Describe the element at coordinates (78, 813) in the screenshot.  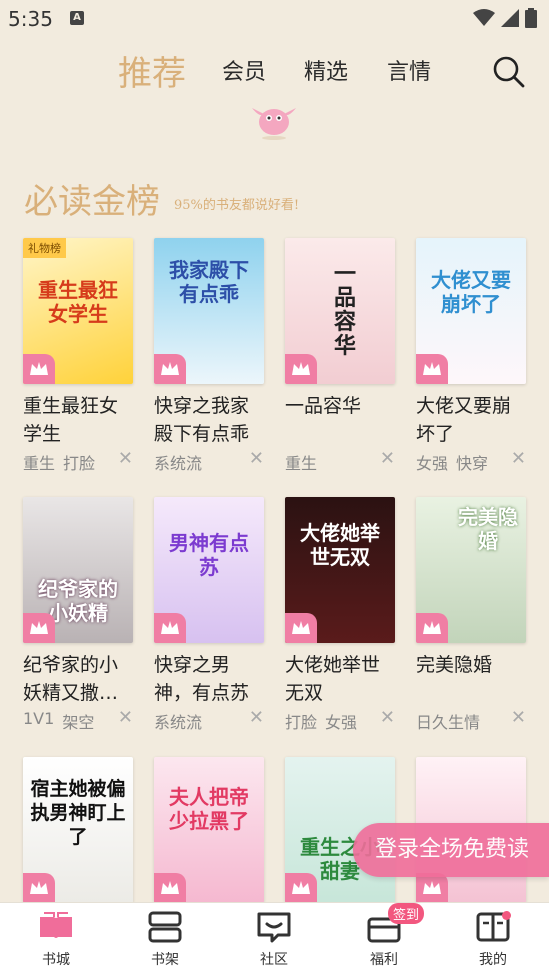
I see `cover-title: 宿主她被偏执男神盯上了` at that location.